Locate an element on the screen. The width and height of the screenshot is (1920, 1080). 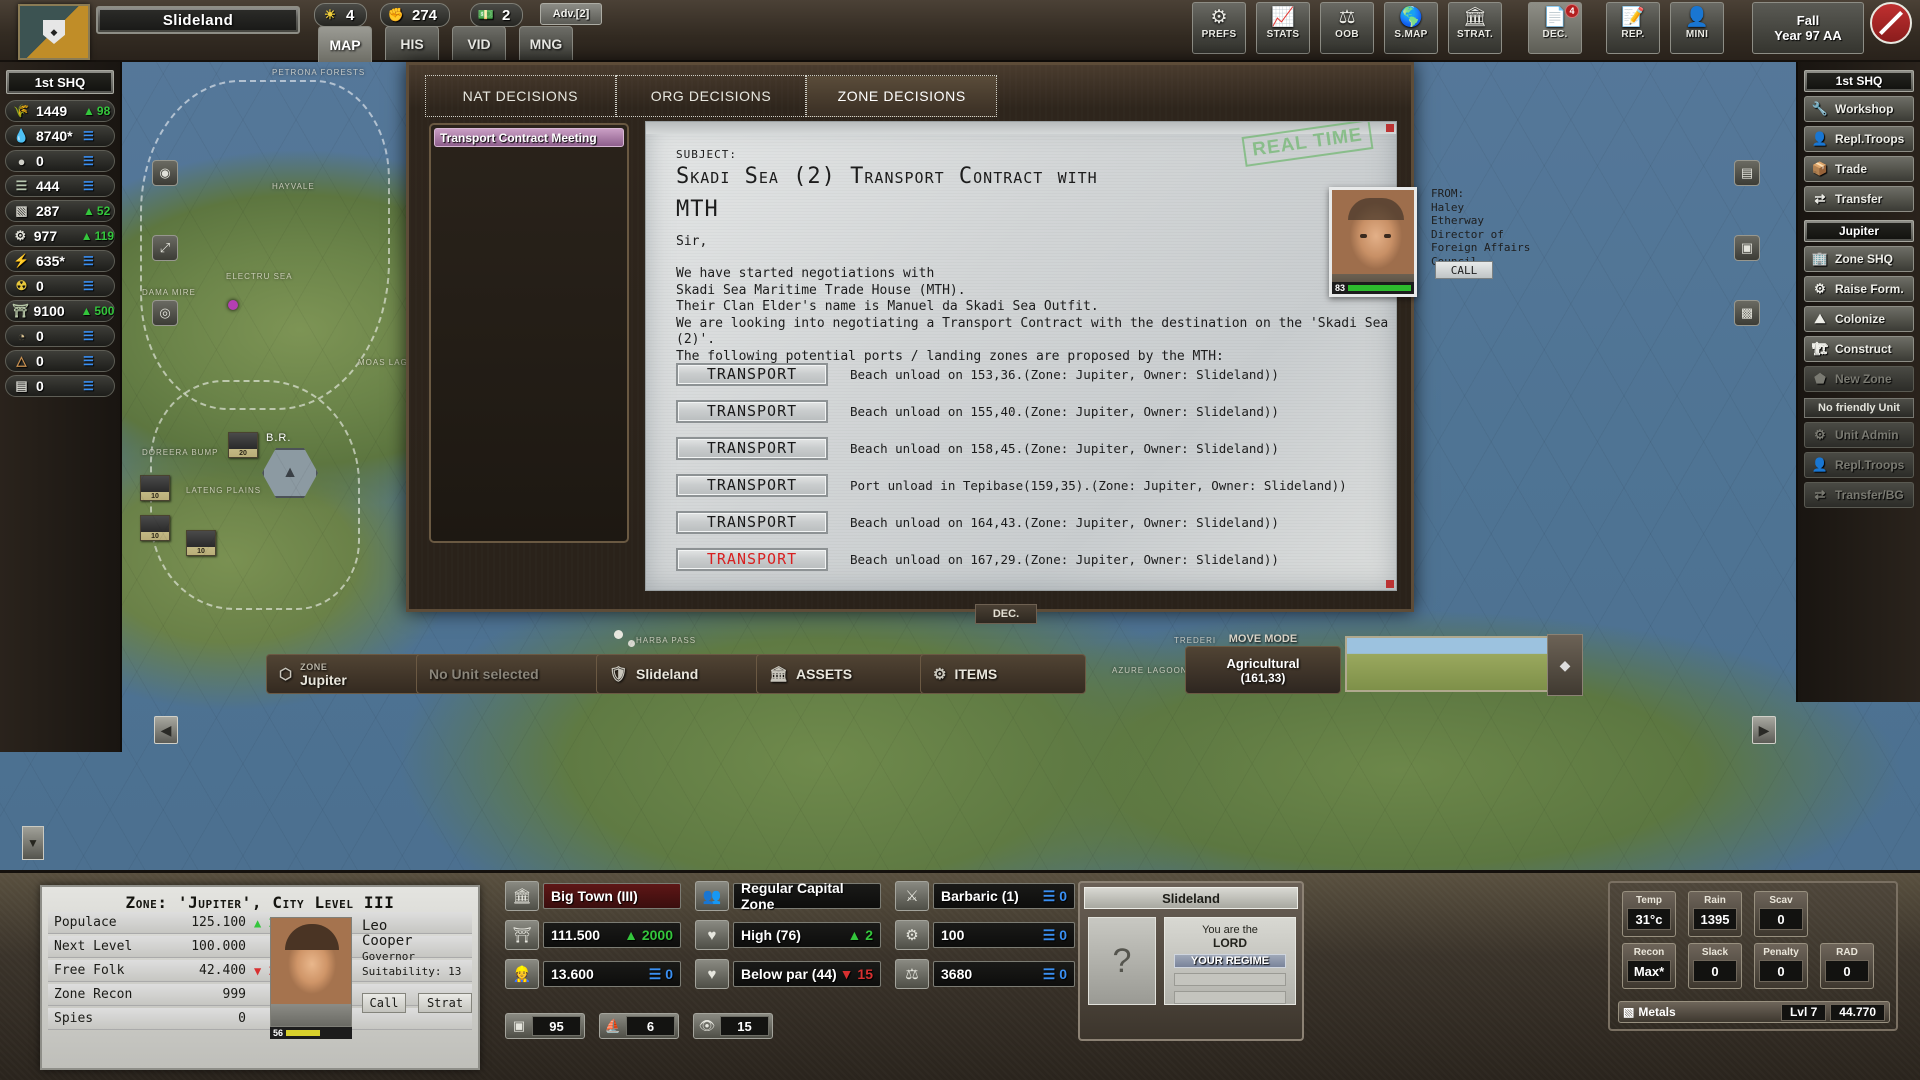
right-button-raise-form: ⚙ Raise Form. is located at coordinates (1859, 289).